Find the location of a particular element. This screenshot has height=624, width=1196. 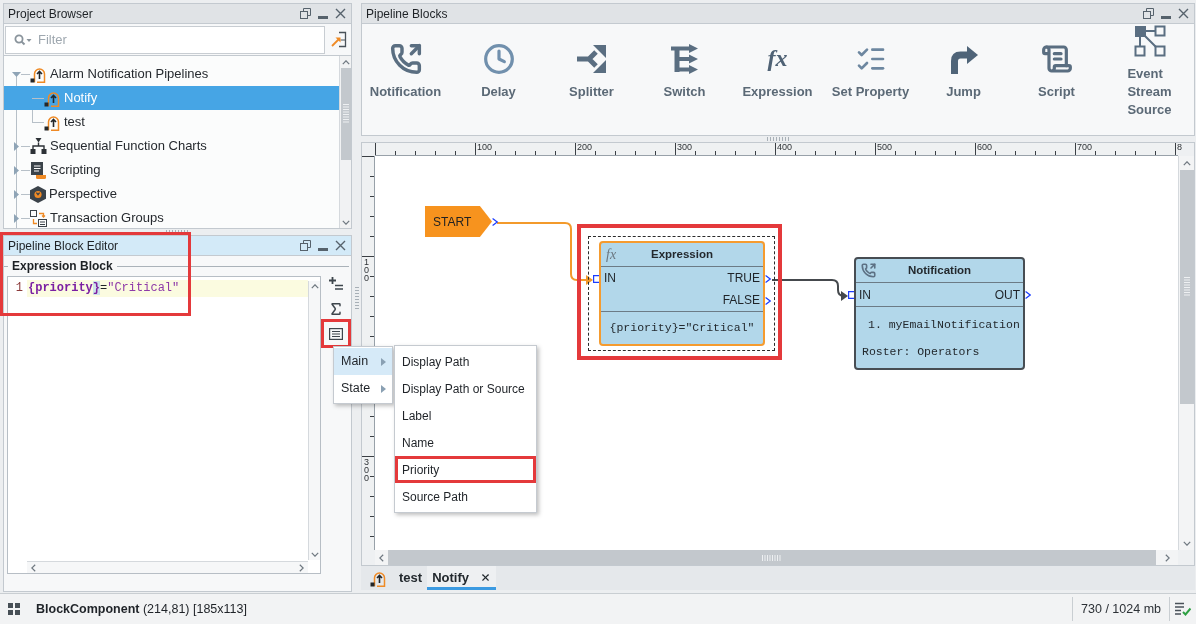

palette-item: Event Stream Source is located at coordinates (1149, 71).